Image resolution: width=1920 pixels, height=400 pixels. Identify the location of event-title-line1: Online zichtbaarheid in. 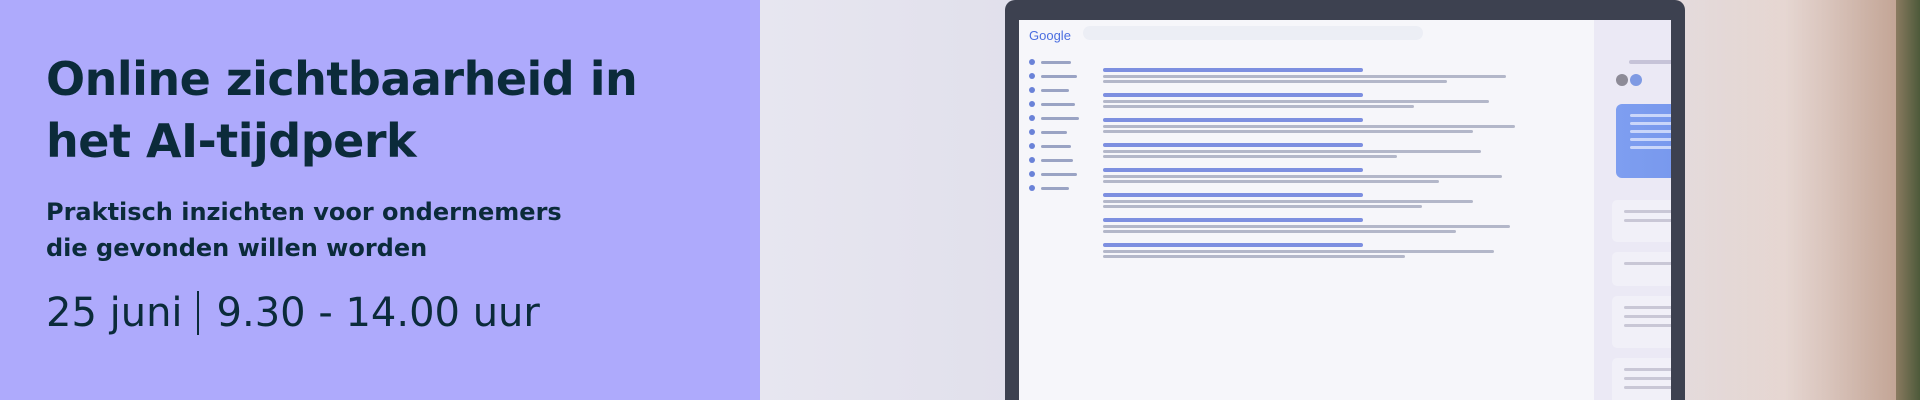
(342, 79).